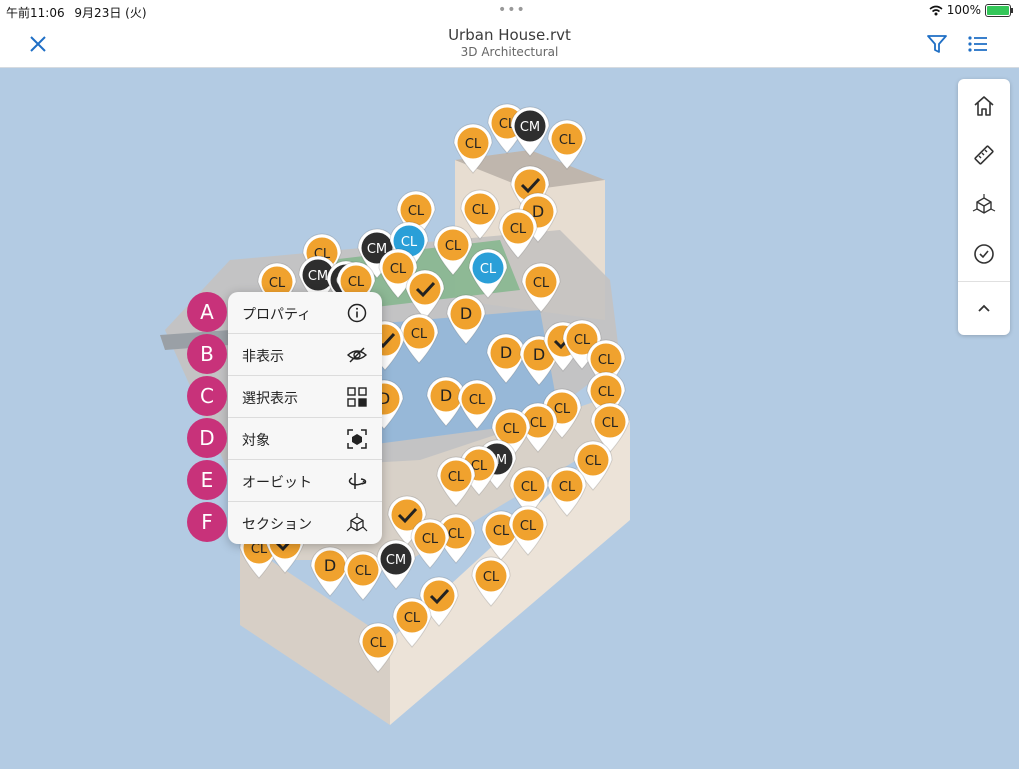 Image resolution: width=1019 pixels, height=769 pixels. Describe the element at coordinates (207, 438) in the screenshot. I see `callout-badge-d: D` at that location.